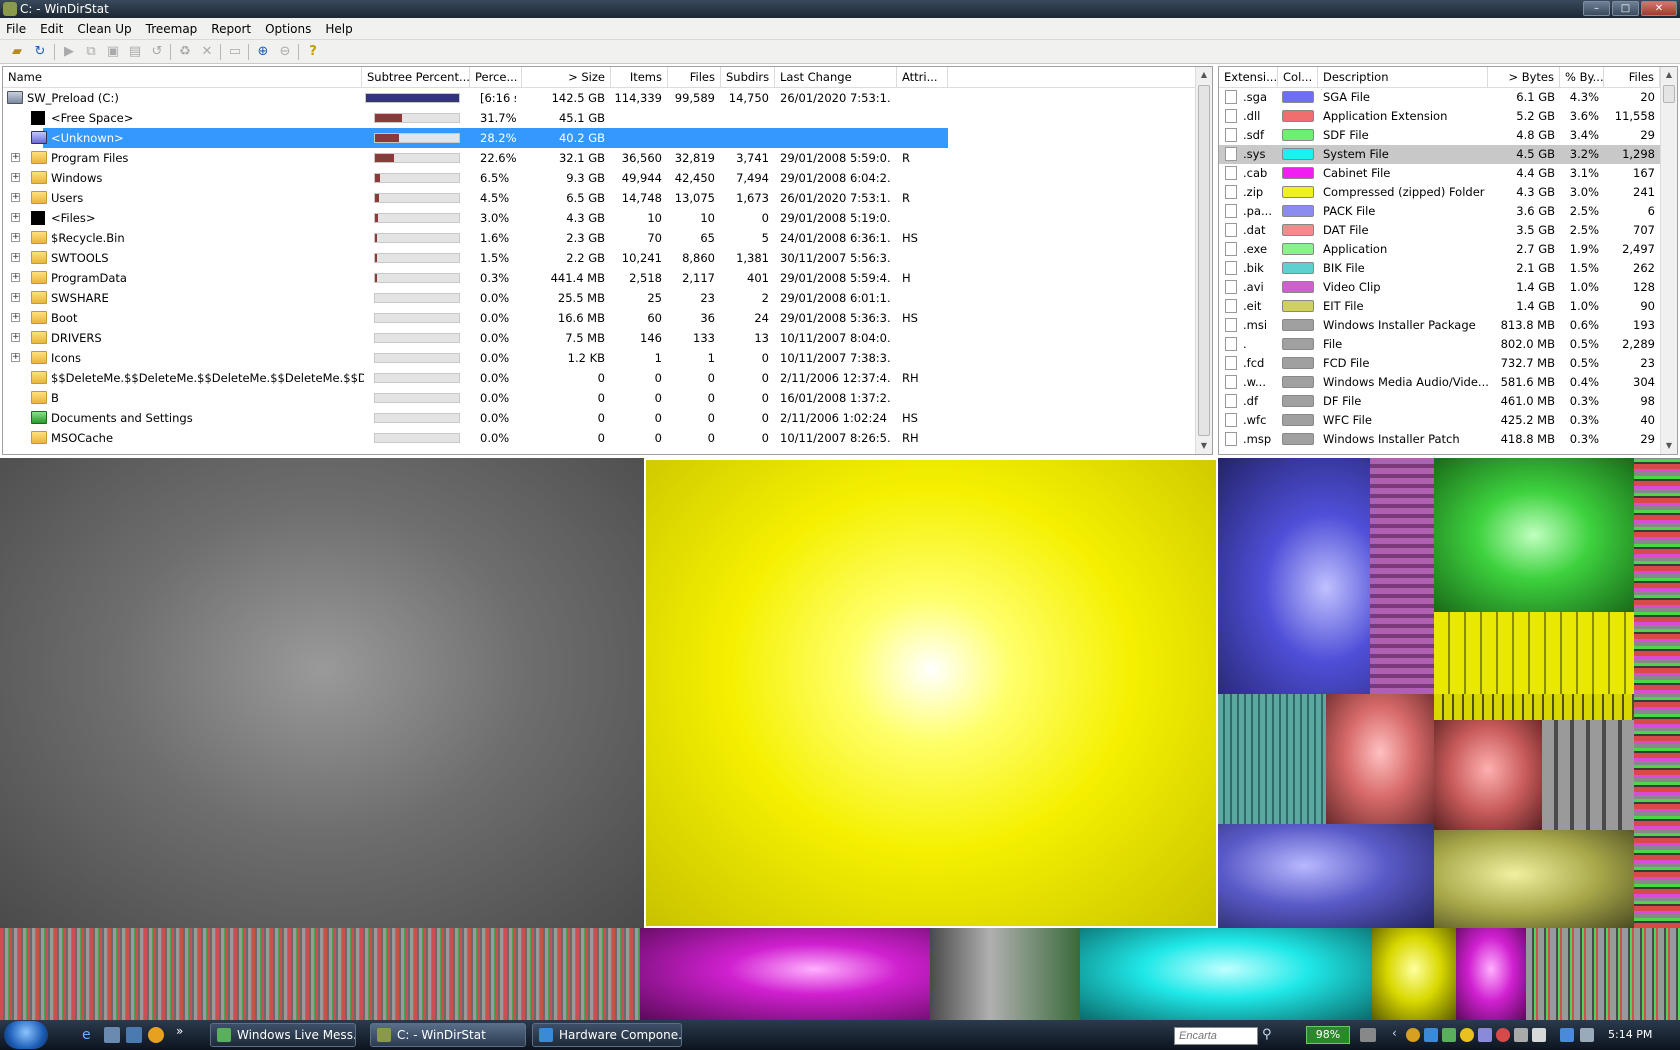  I want to click on extension-row: .pa... PACK File 3.6 GB 2.5% 6, so click(1439, 211).